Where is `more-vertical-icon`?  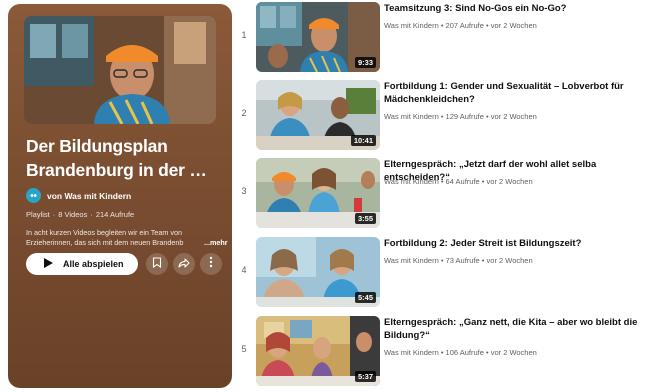 more-vertical-icon is located at coordinates (211, 264).